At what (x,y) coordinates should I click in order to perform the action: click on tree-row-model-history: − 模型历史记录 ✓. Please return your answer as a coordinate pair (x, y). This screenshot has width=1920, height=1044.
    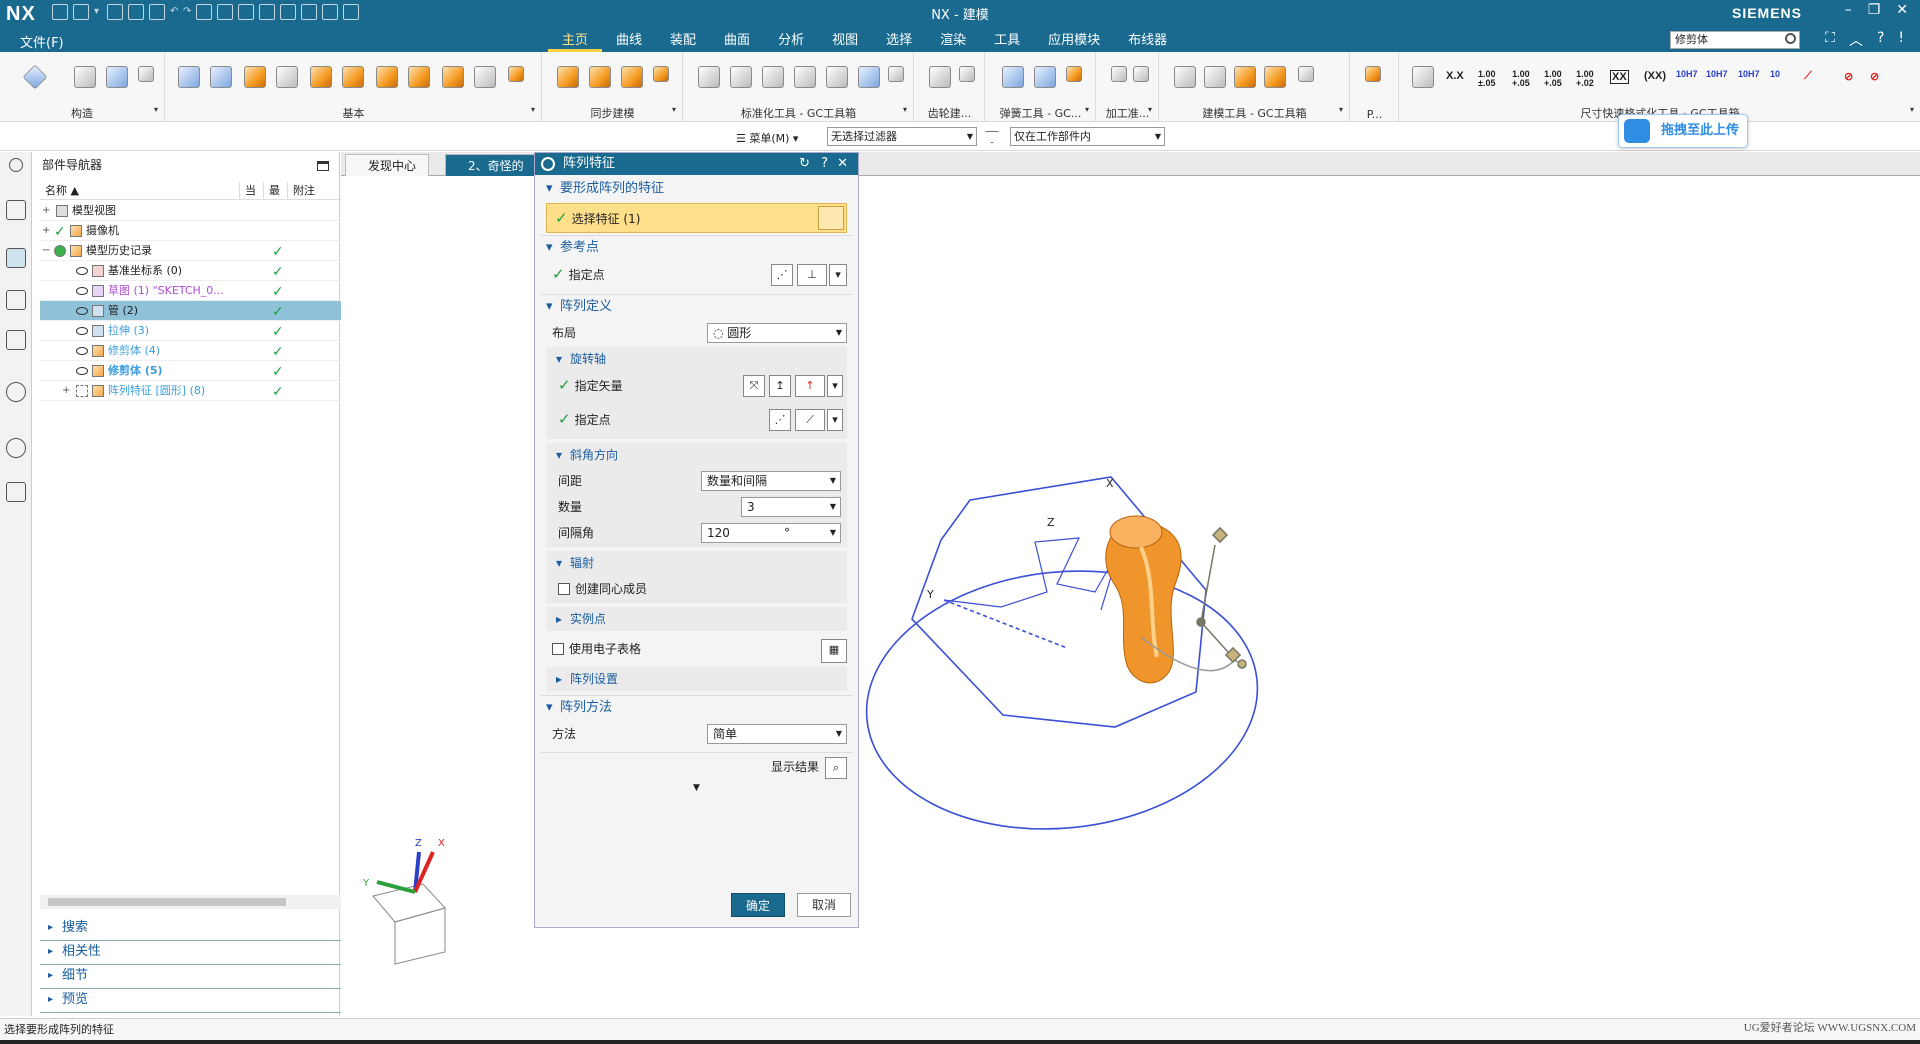
    Looking at the image, I should click on (205, 251).